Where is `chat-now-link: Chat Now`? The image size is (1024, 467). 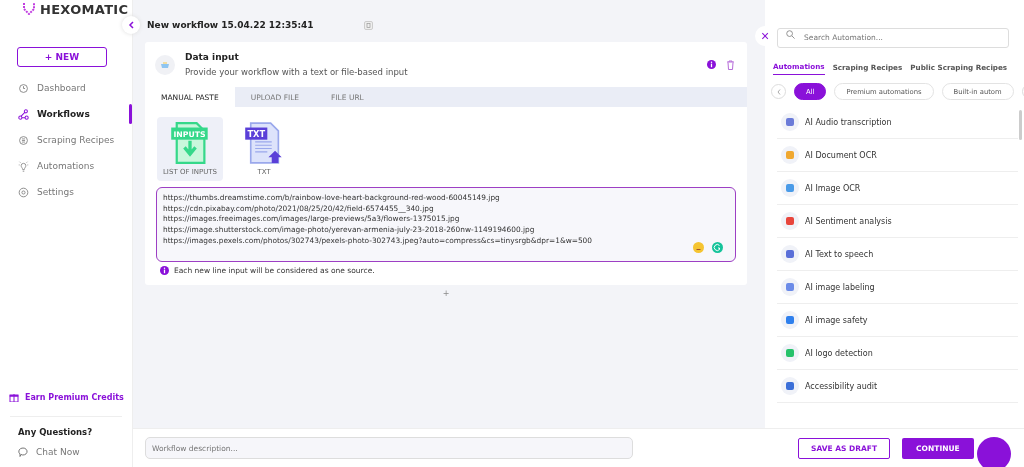 chat-now-link: Chat Now is located at coordinates (66, 452).